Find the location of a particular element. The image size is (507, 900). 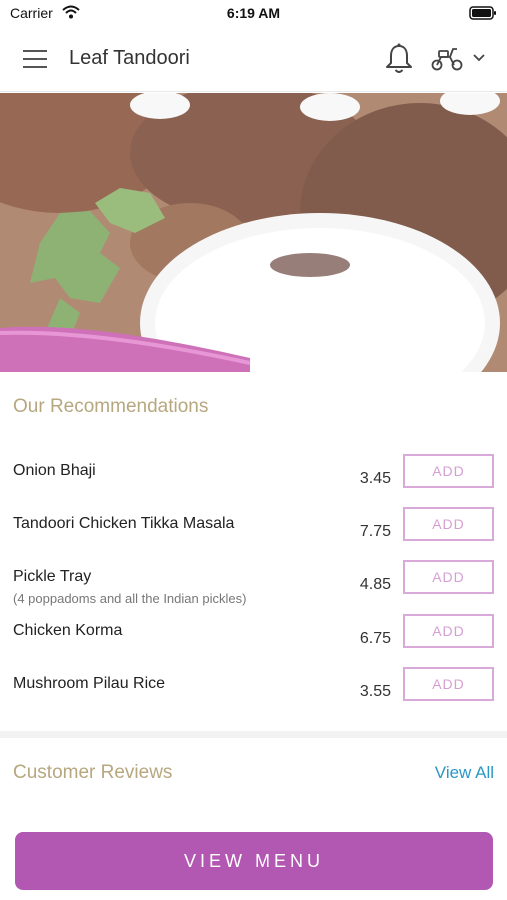

item-name: Chicken Korma is located at coordinates (68, 630).